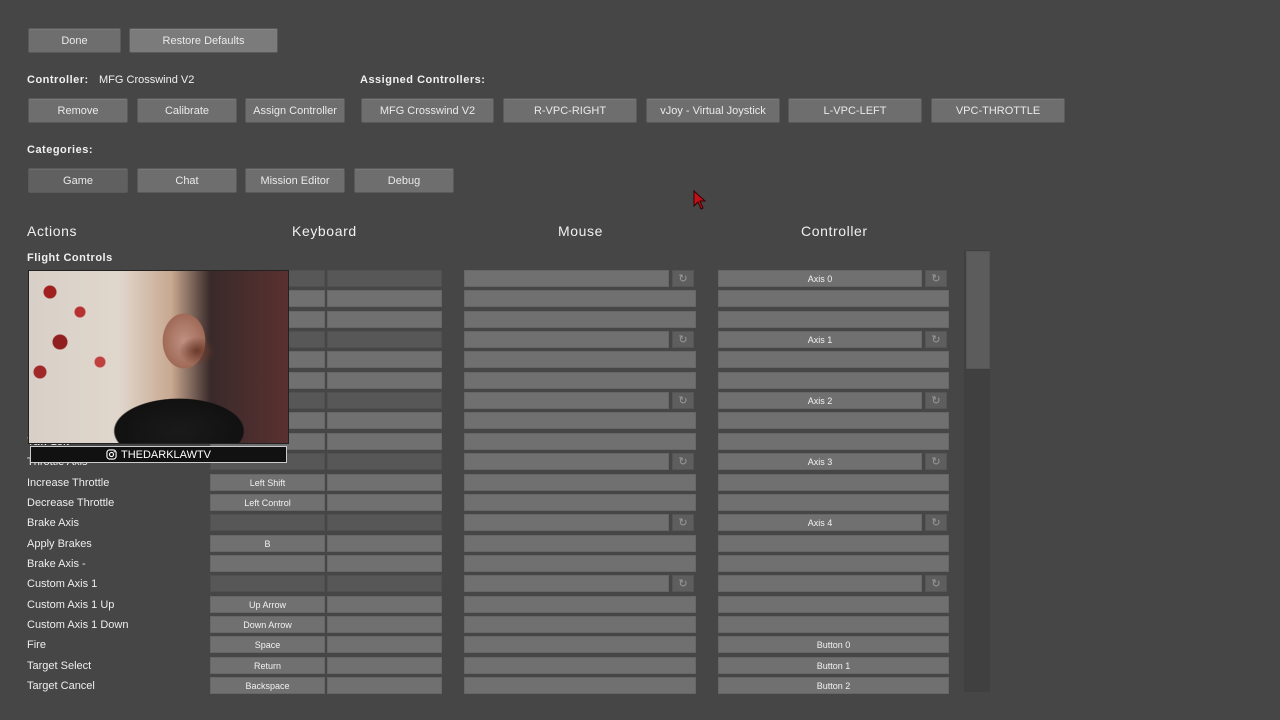 The width and height of the screenshot is (1280, 720). What do you see at coordinates (427, 110) in the screenshot?
I see `assigned-controller-mfg: MFG Crosswind V2` at bounding box center [427, 110].